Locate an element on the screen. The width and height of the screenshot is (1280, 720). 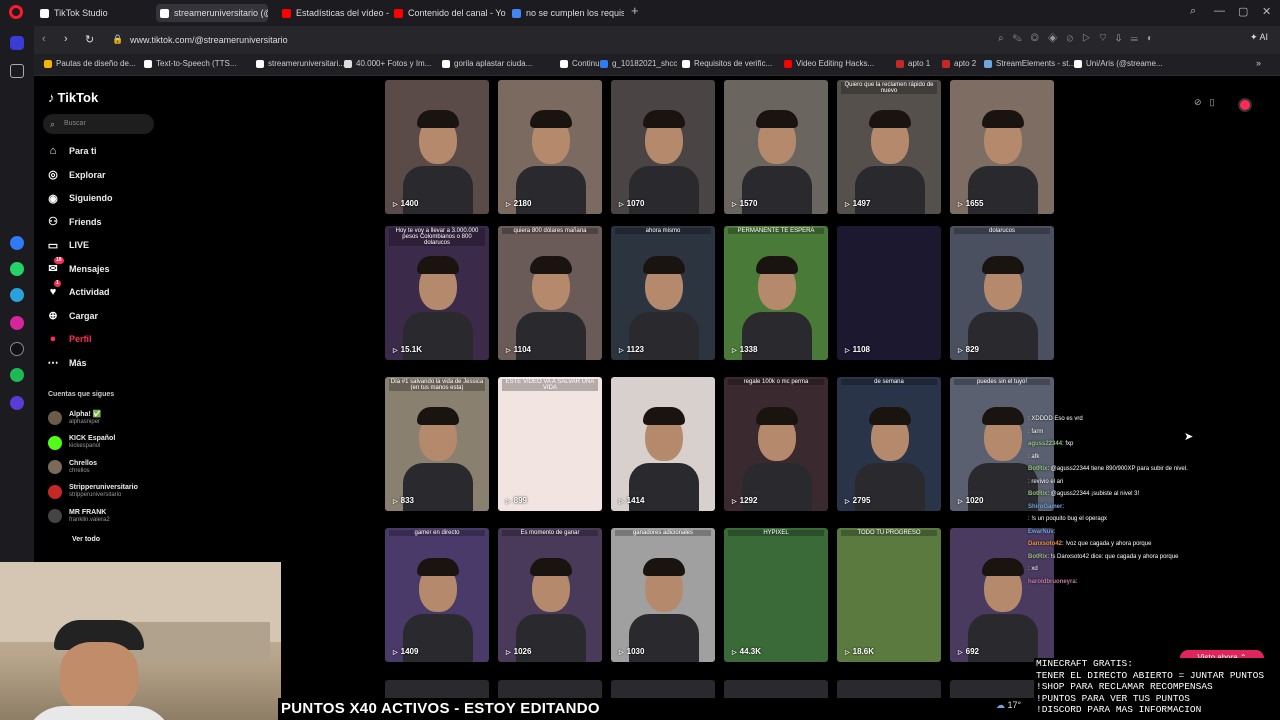
video-card: regale 100k o mc perma ▷ 1292 is located at coordinates (776, 444).